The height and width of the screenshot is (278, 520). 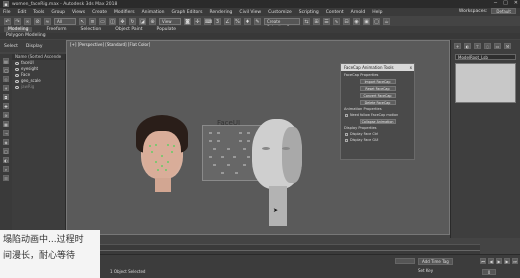 I want to click on menu-scripting: Scripting, so click(x=309, y=12).